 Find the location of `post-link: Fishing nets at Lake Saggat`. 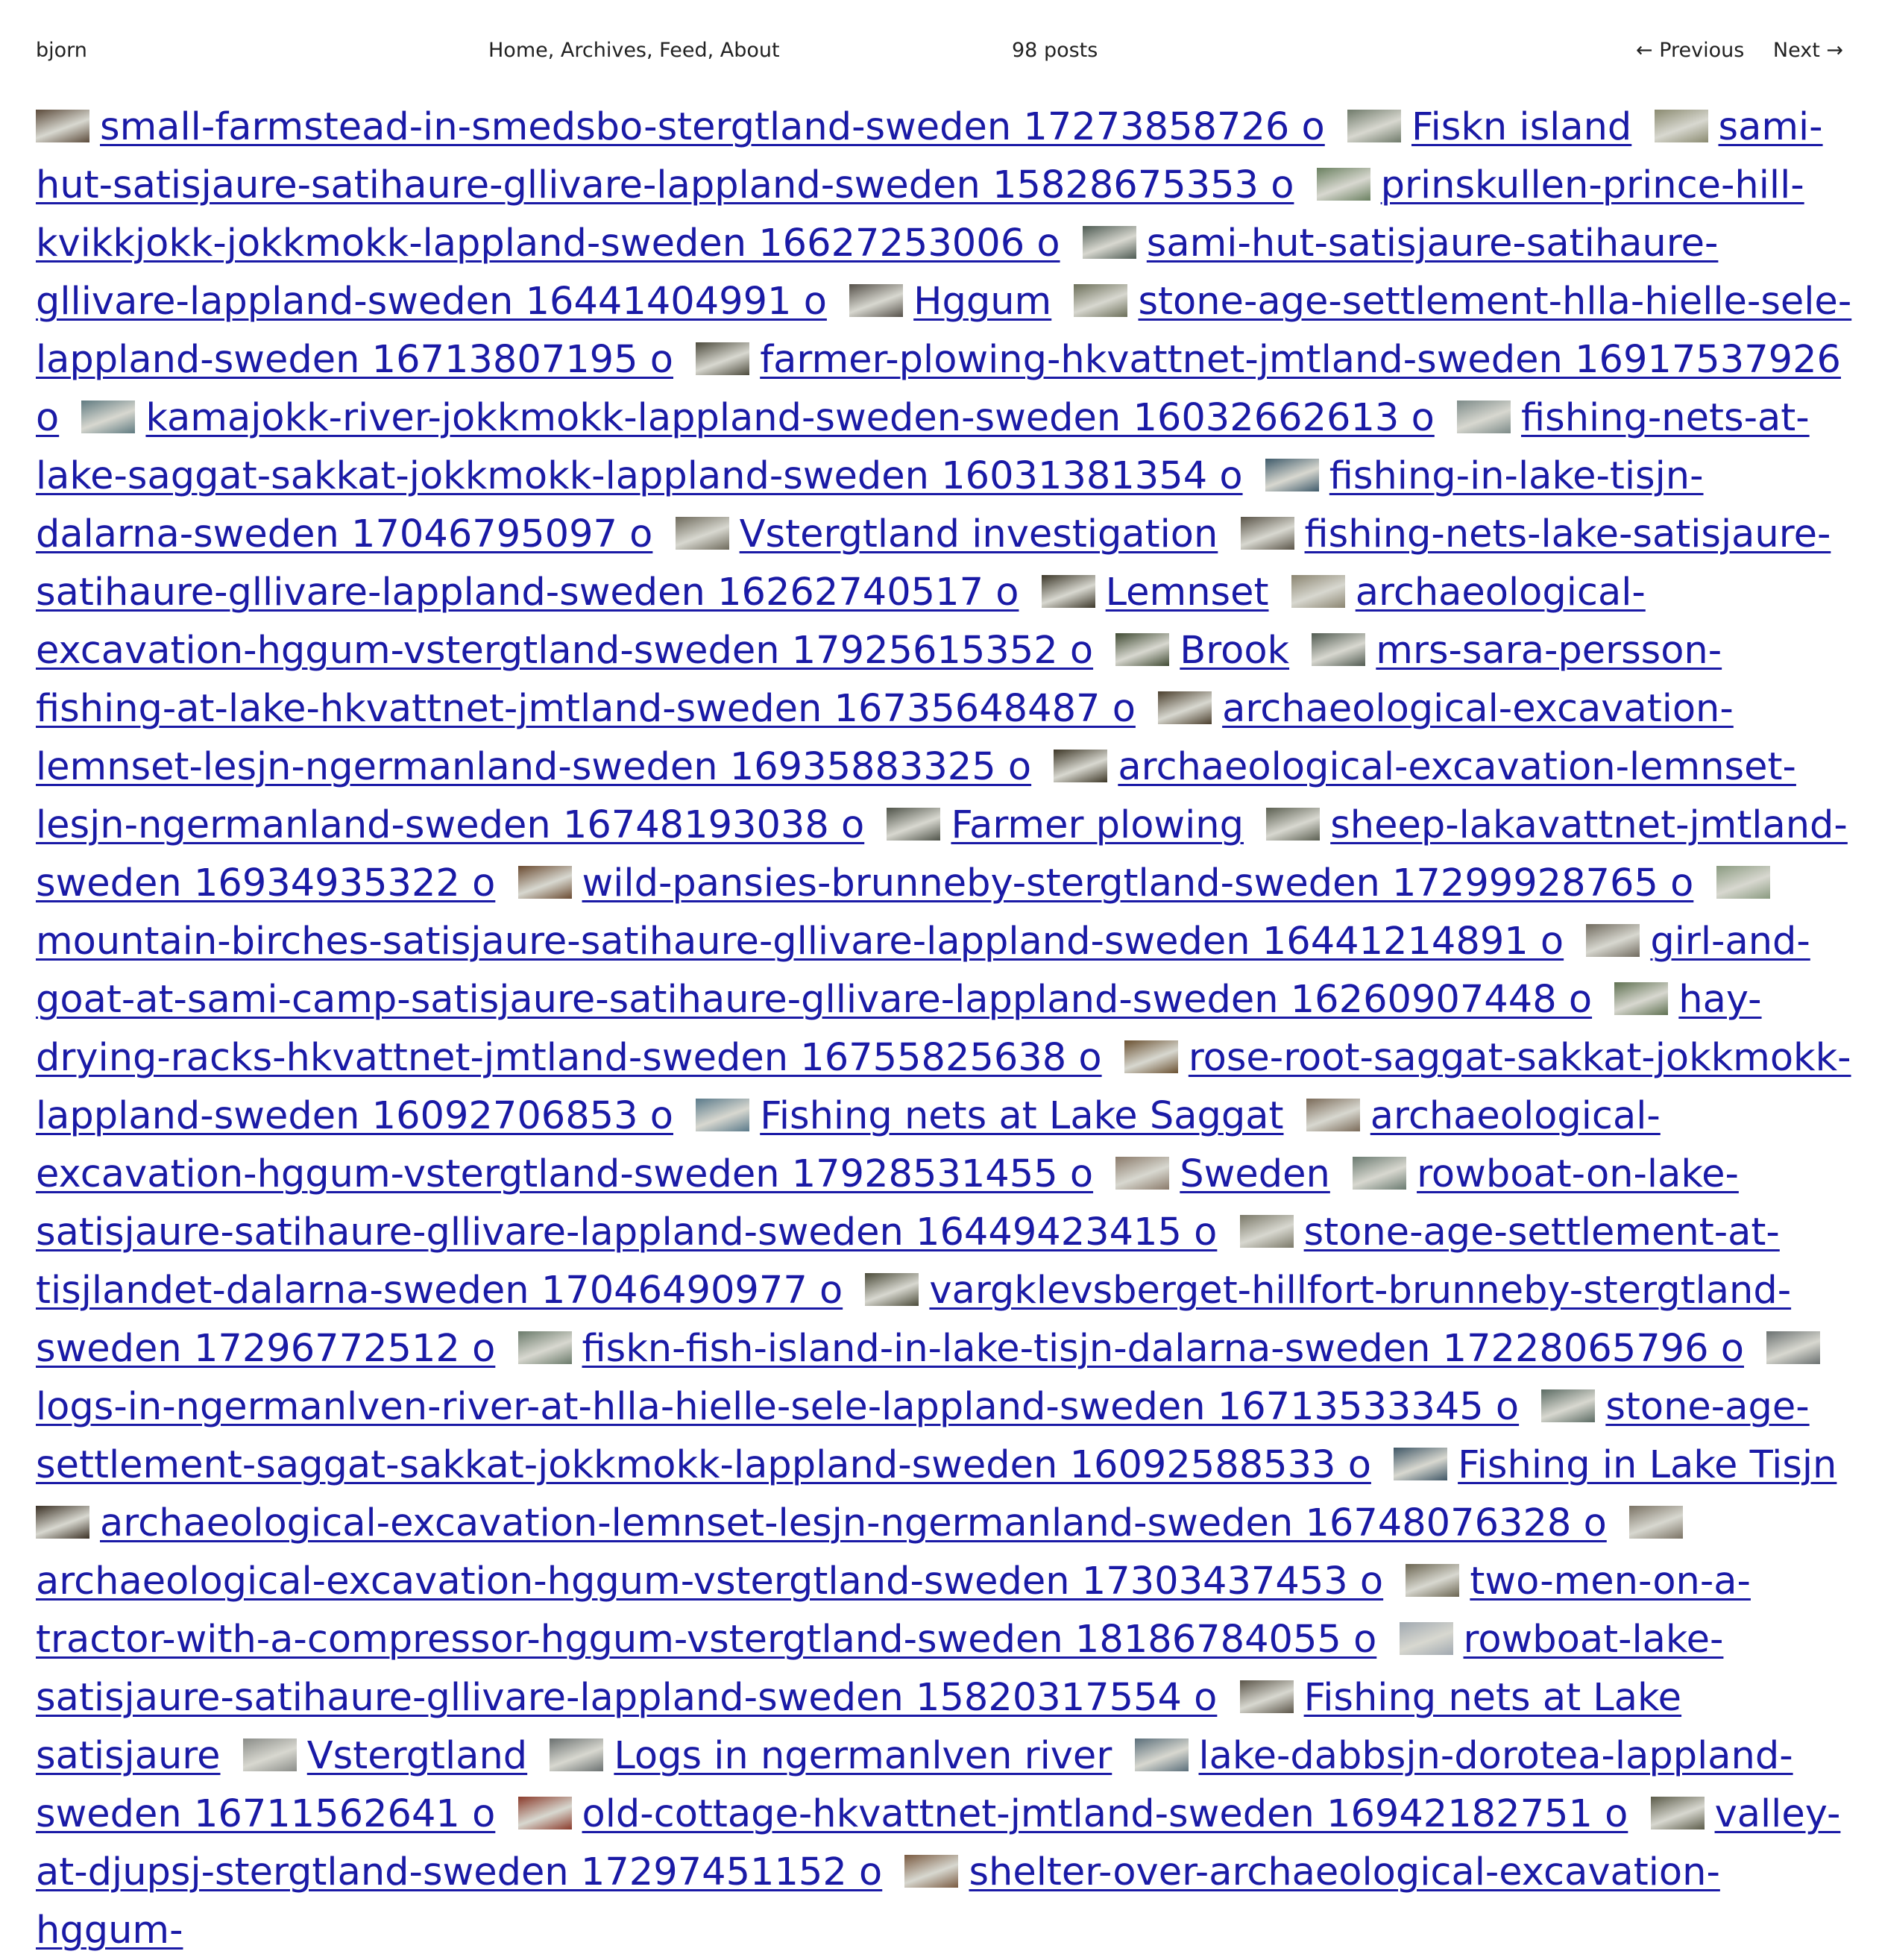

post-link: Fishing nets at Lake Saggat is located at coordinates (1022, 1116).